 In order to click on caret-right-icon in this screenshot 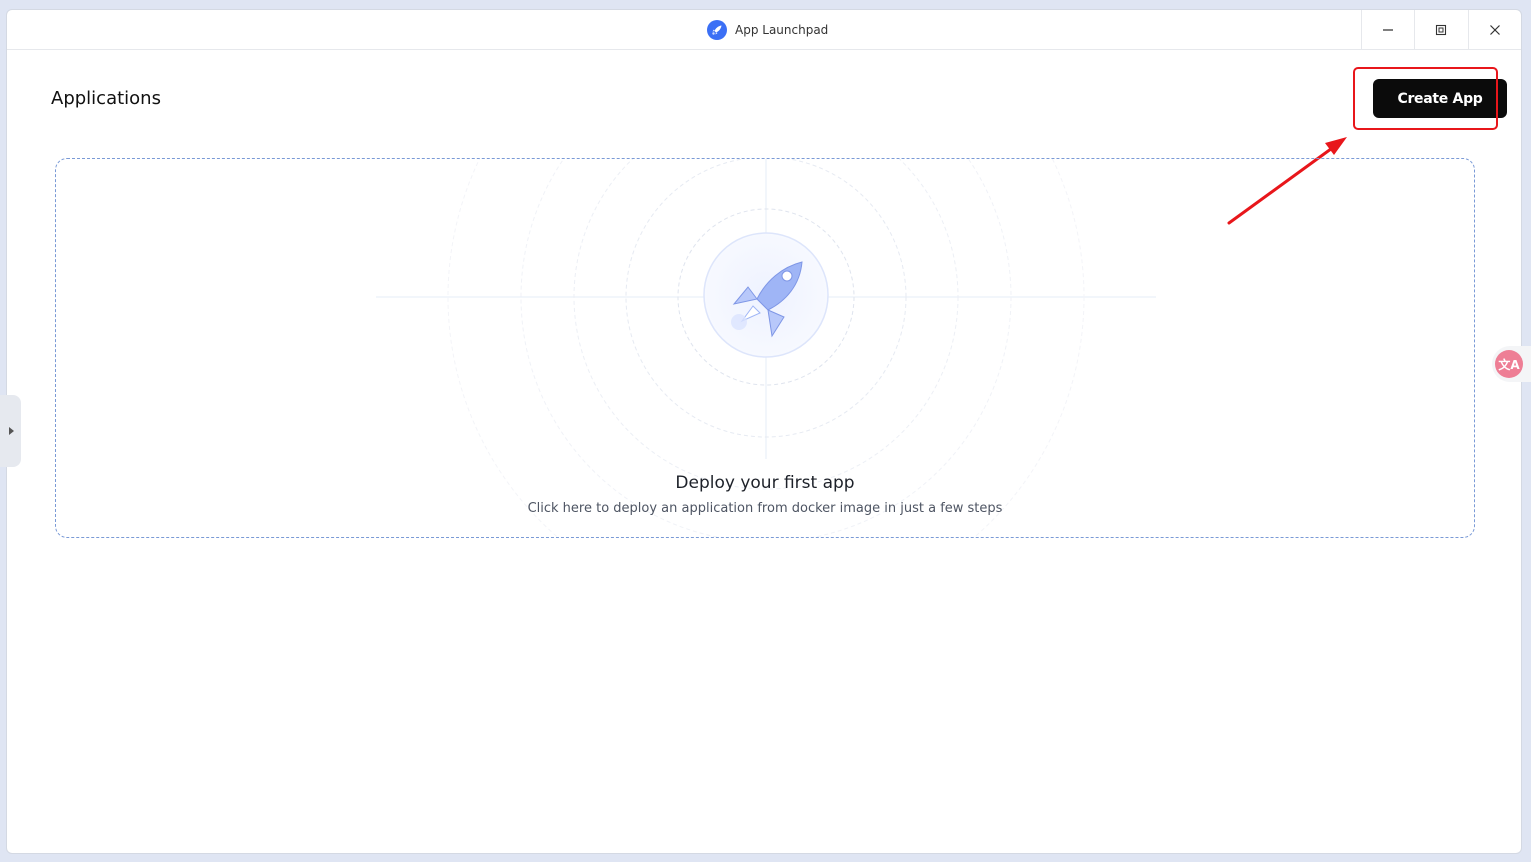, I will do `click(11, 431)`.